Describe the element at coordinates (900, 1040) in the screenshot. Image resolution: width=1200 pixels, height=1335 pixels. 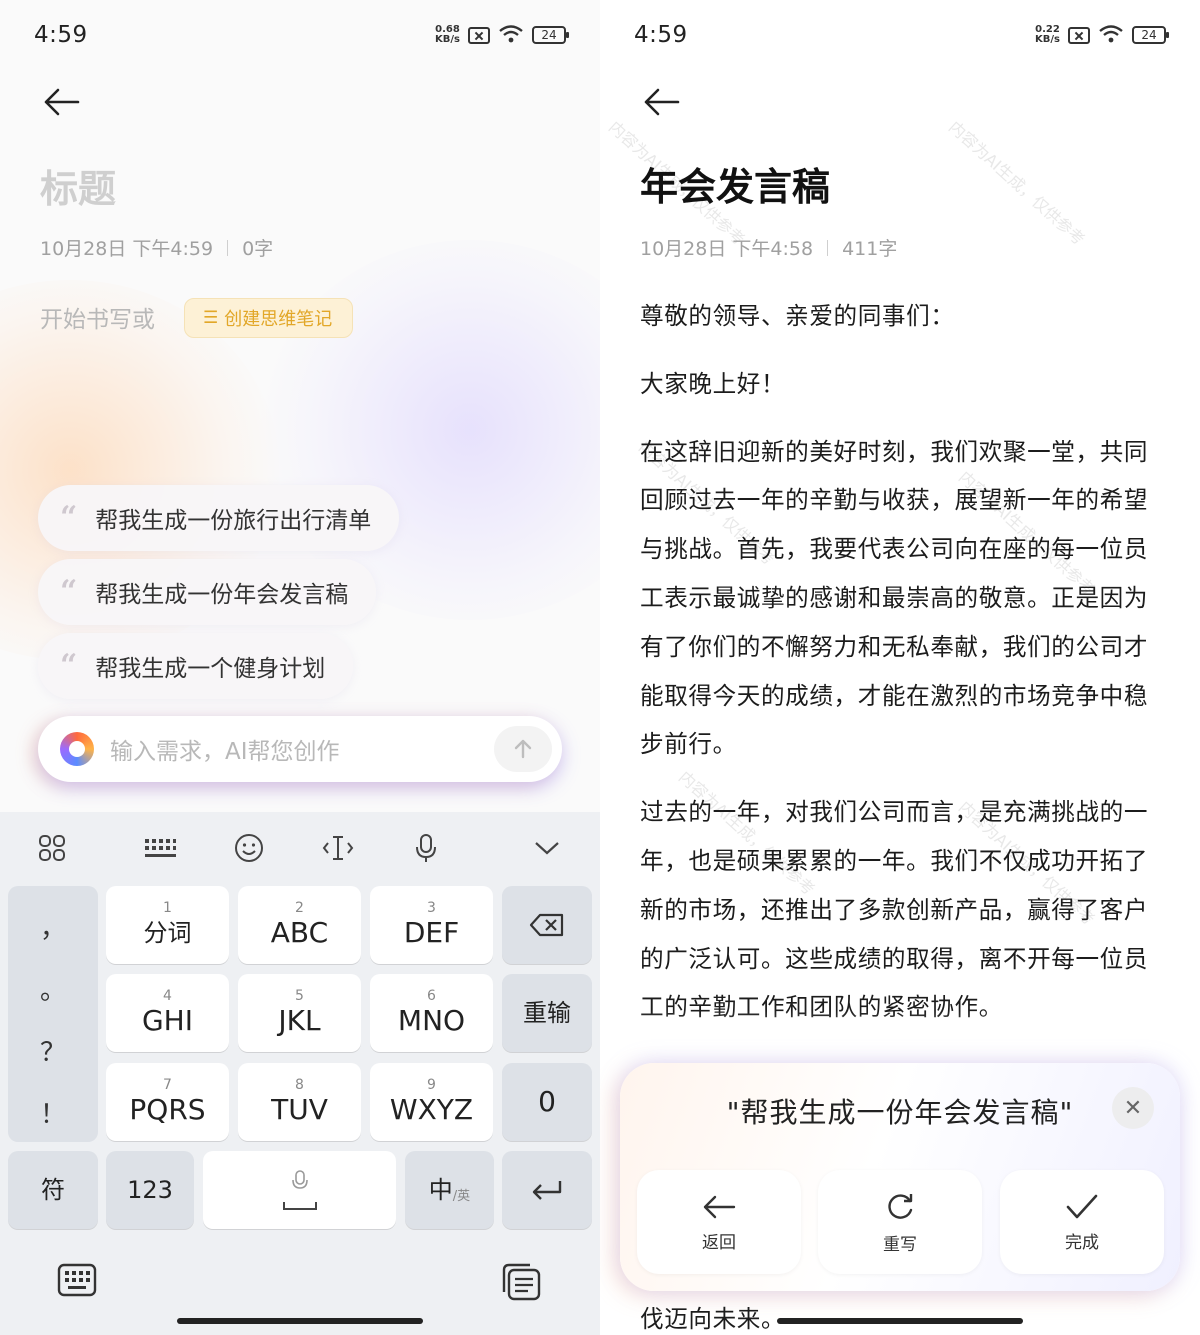
I see `content-fade` at that location.